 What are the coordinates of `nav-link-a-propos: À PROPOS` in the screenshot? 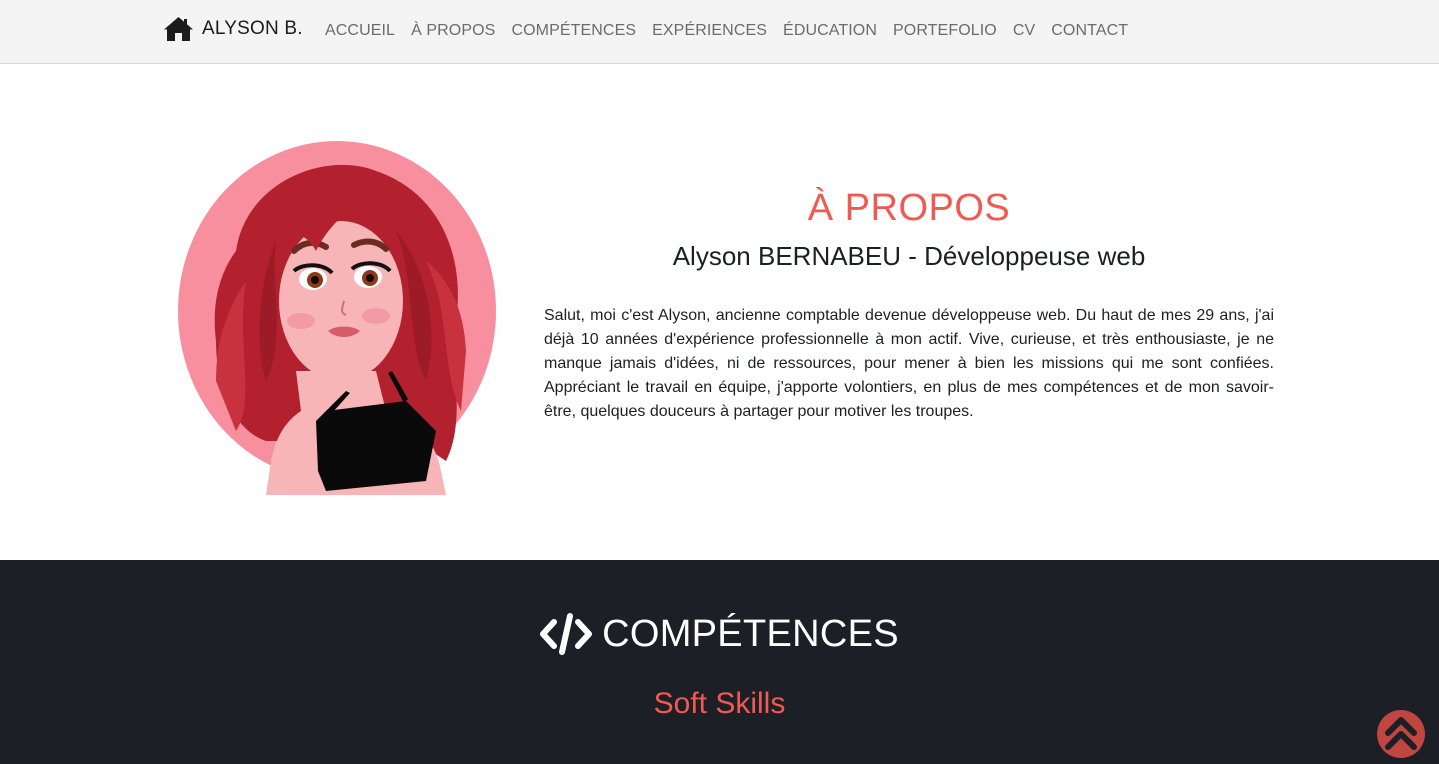 It's located at (453, 31).